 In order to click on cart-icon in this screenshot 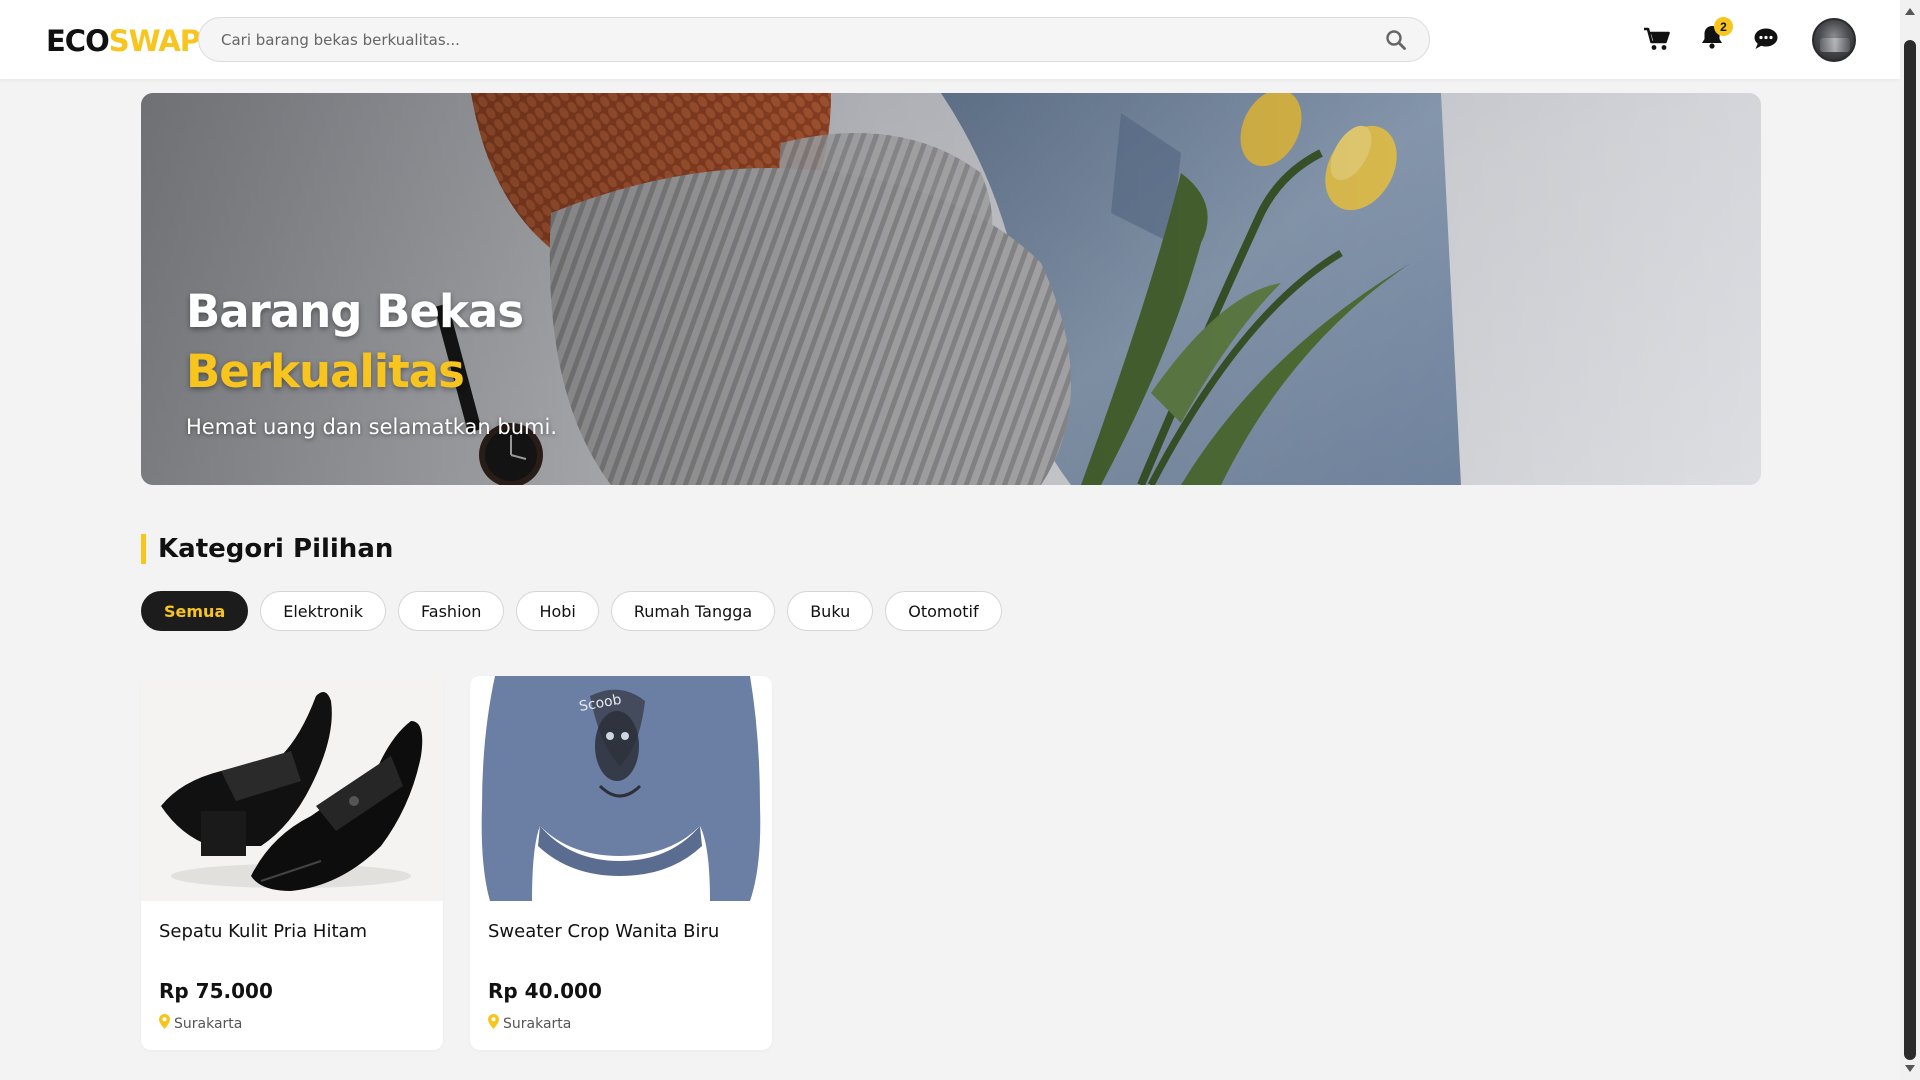, I will do `click(1657, 39)`.